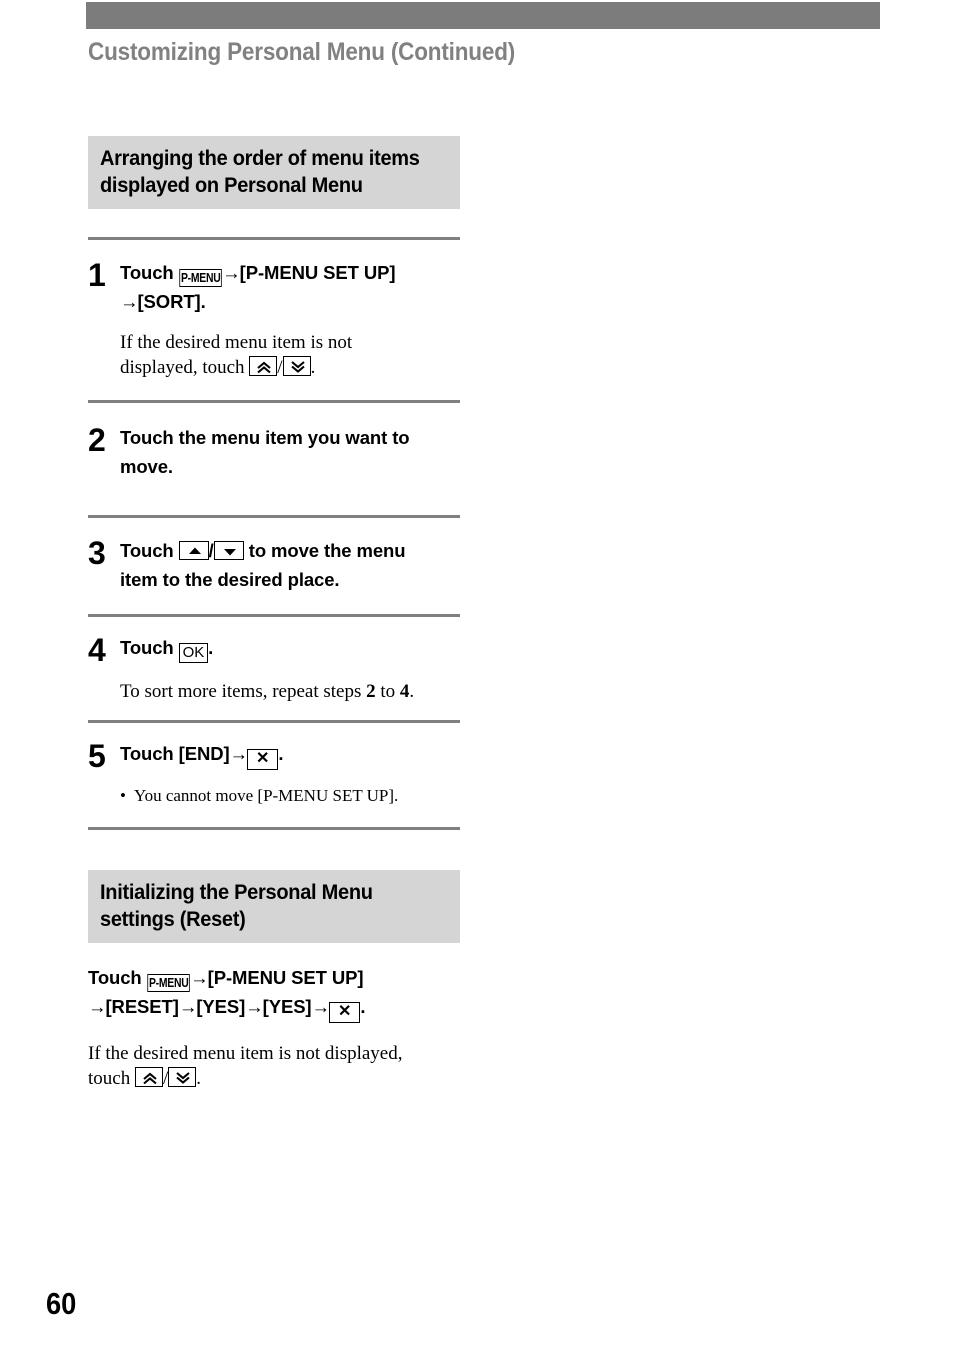  I want to click on step-1-number: 1, so click(97, 275).